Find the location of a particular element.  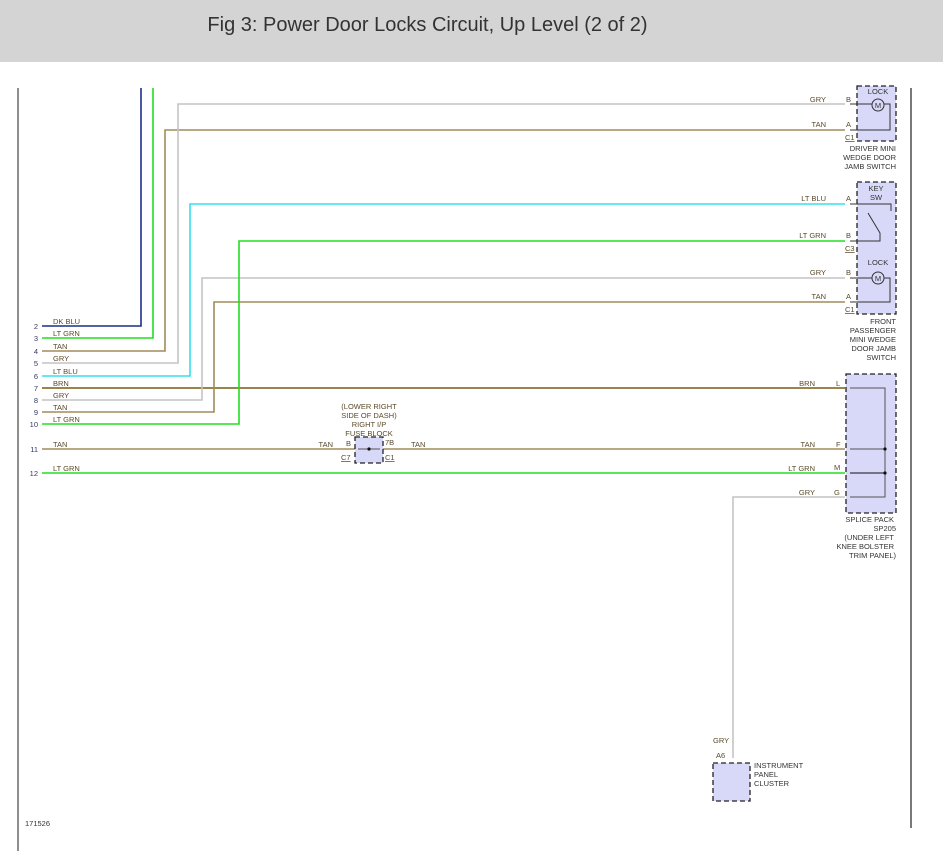

wire-num: 4 is located at coordinates (36, 351).